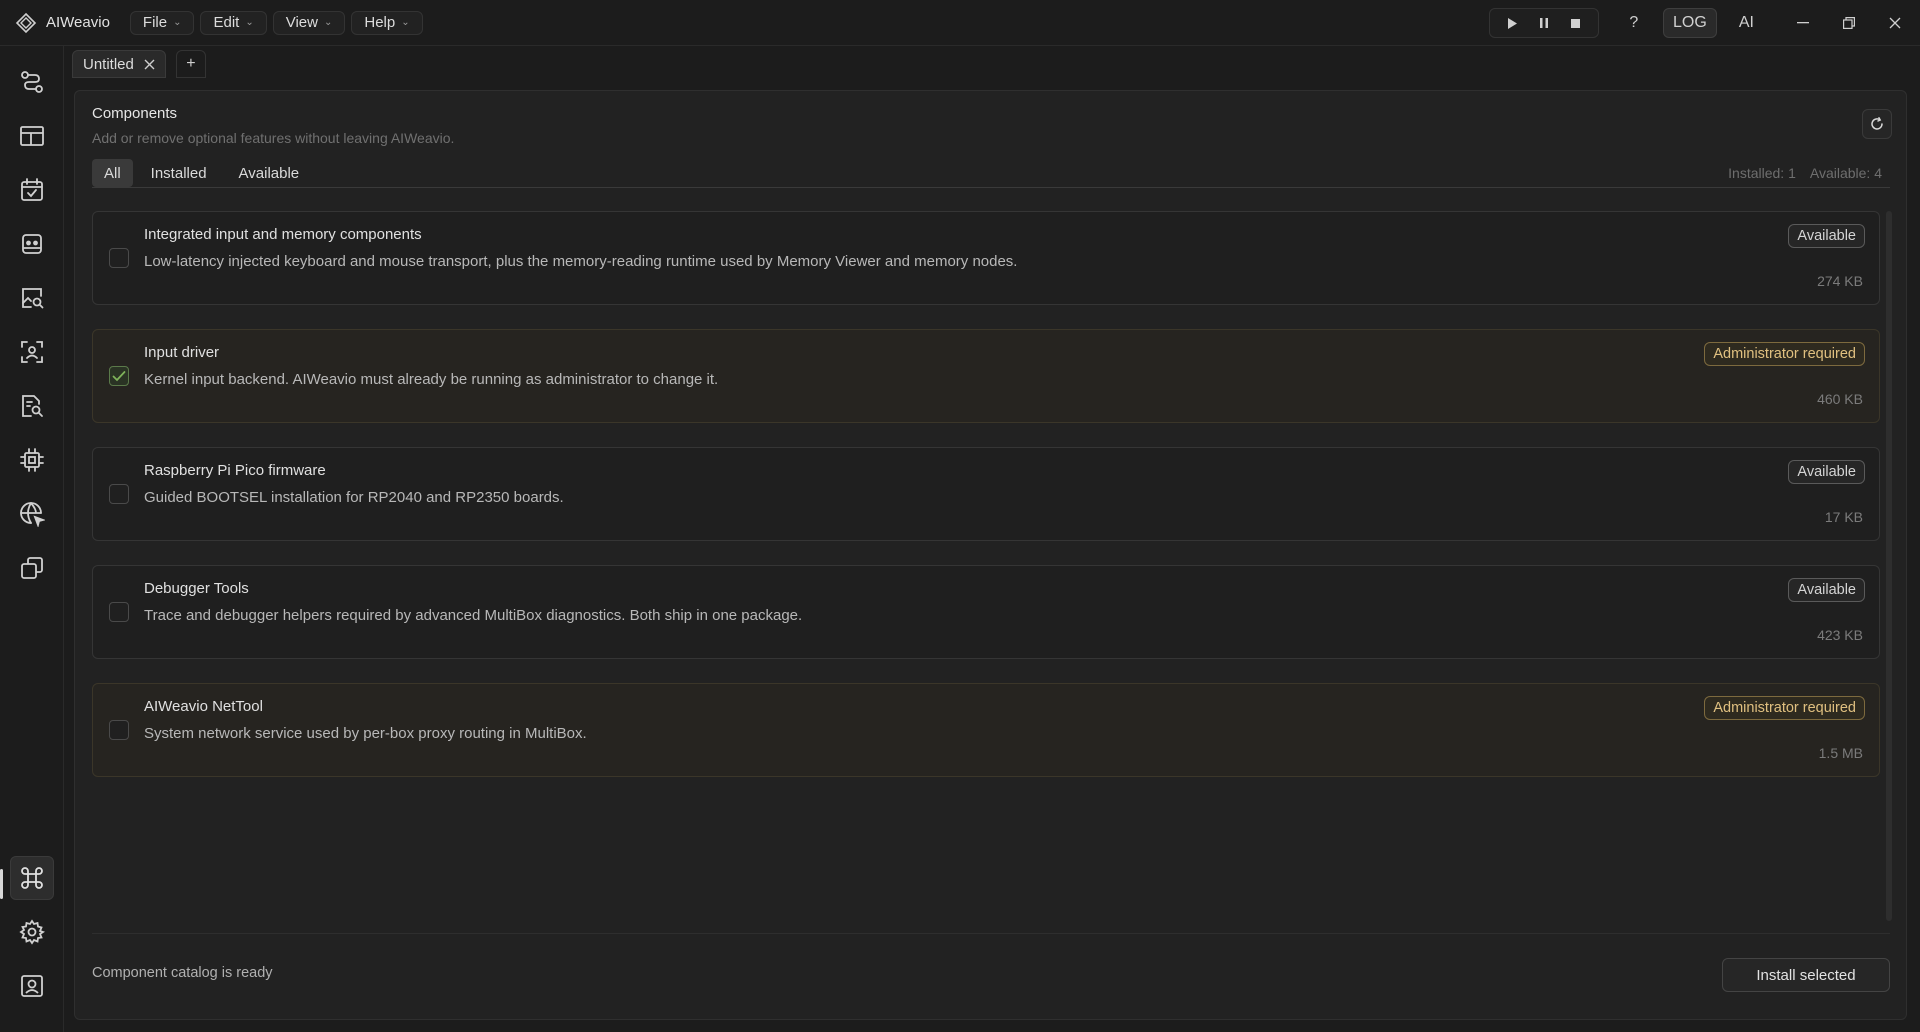 Image resolution: width=1920 pixels, height=1032 pixels. I want to click on command-icon, so click(32, 878).